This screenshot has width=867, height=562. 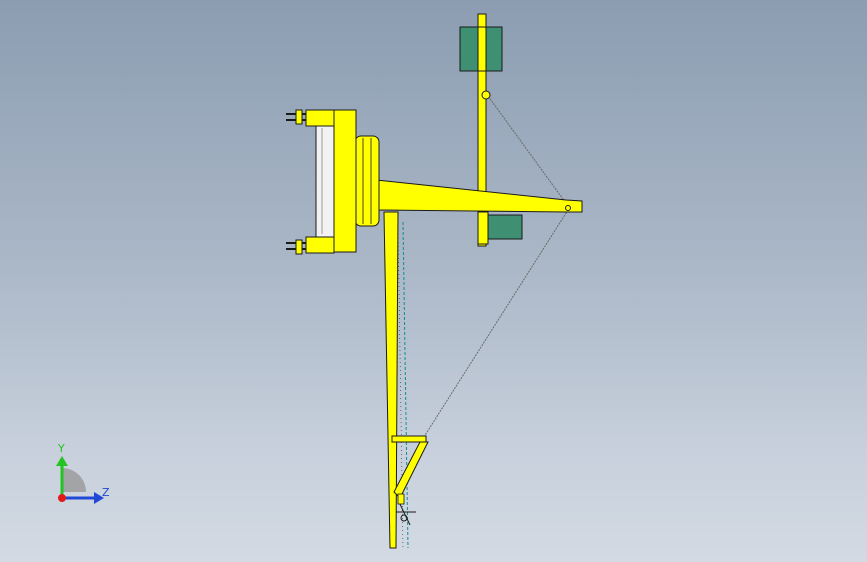 What do you see at coordinates (391, 380) in the screenshot?
I see `long-support-column` at bounding box center [391, 380].